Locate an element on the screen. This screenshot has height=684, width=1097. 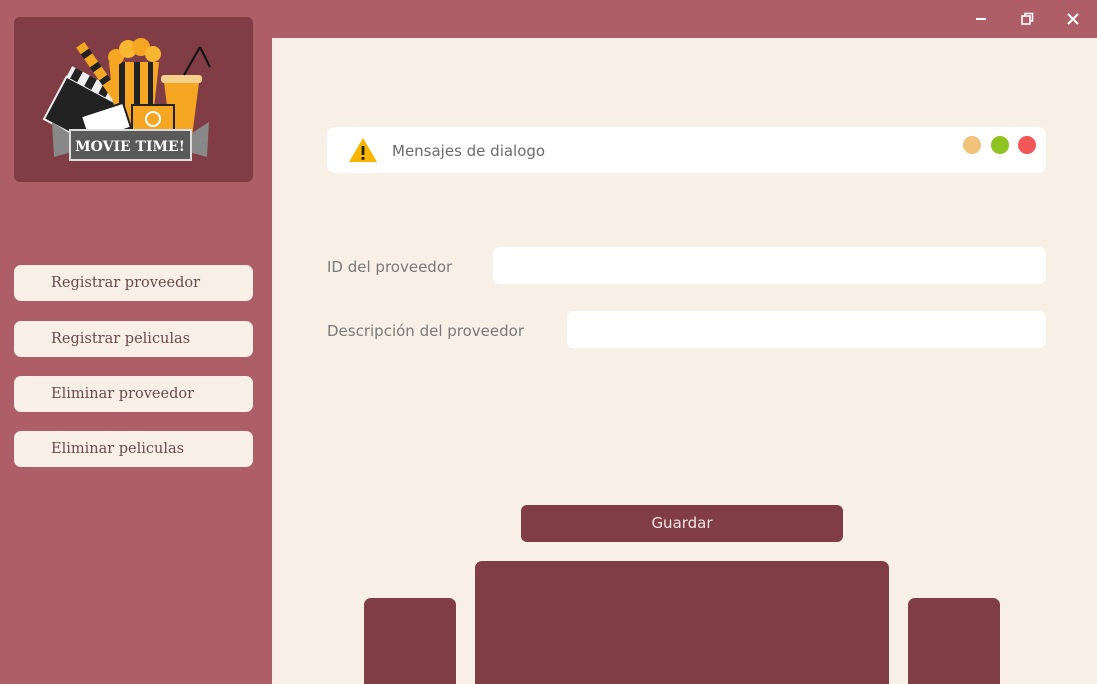
warning-icon is located at coordinates (363, 150).